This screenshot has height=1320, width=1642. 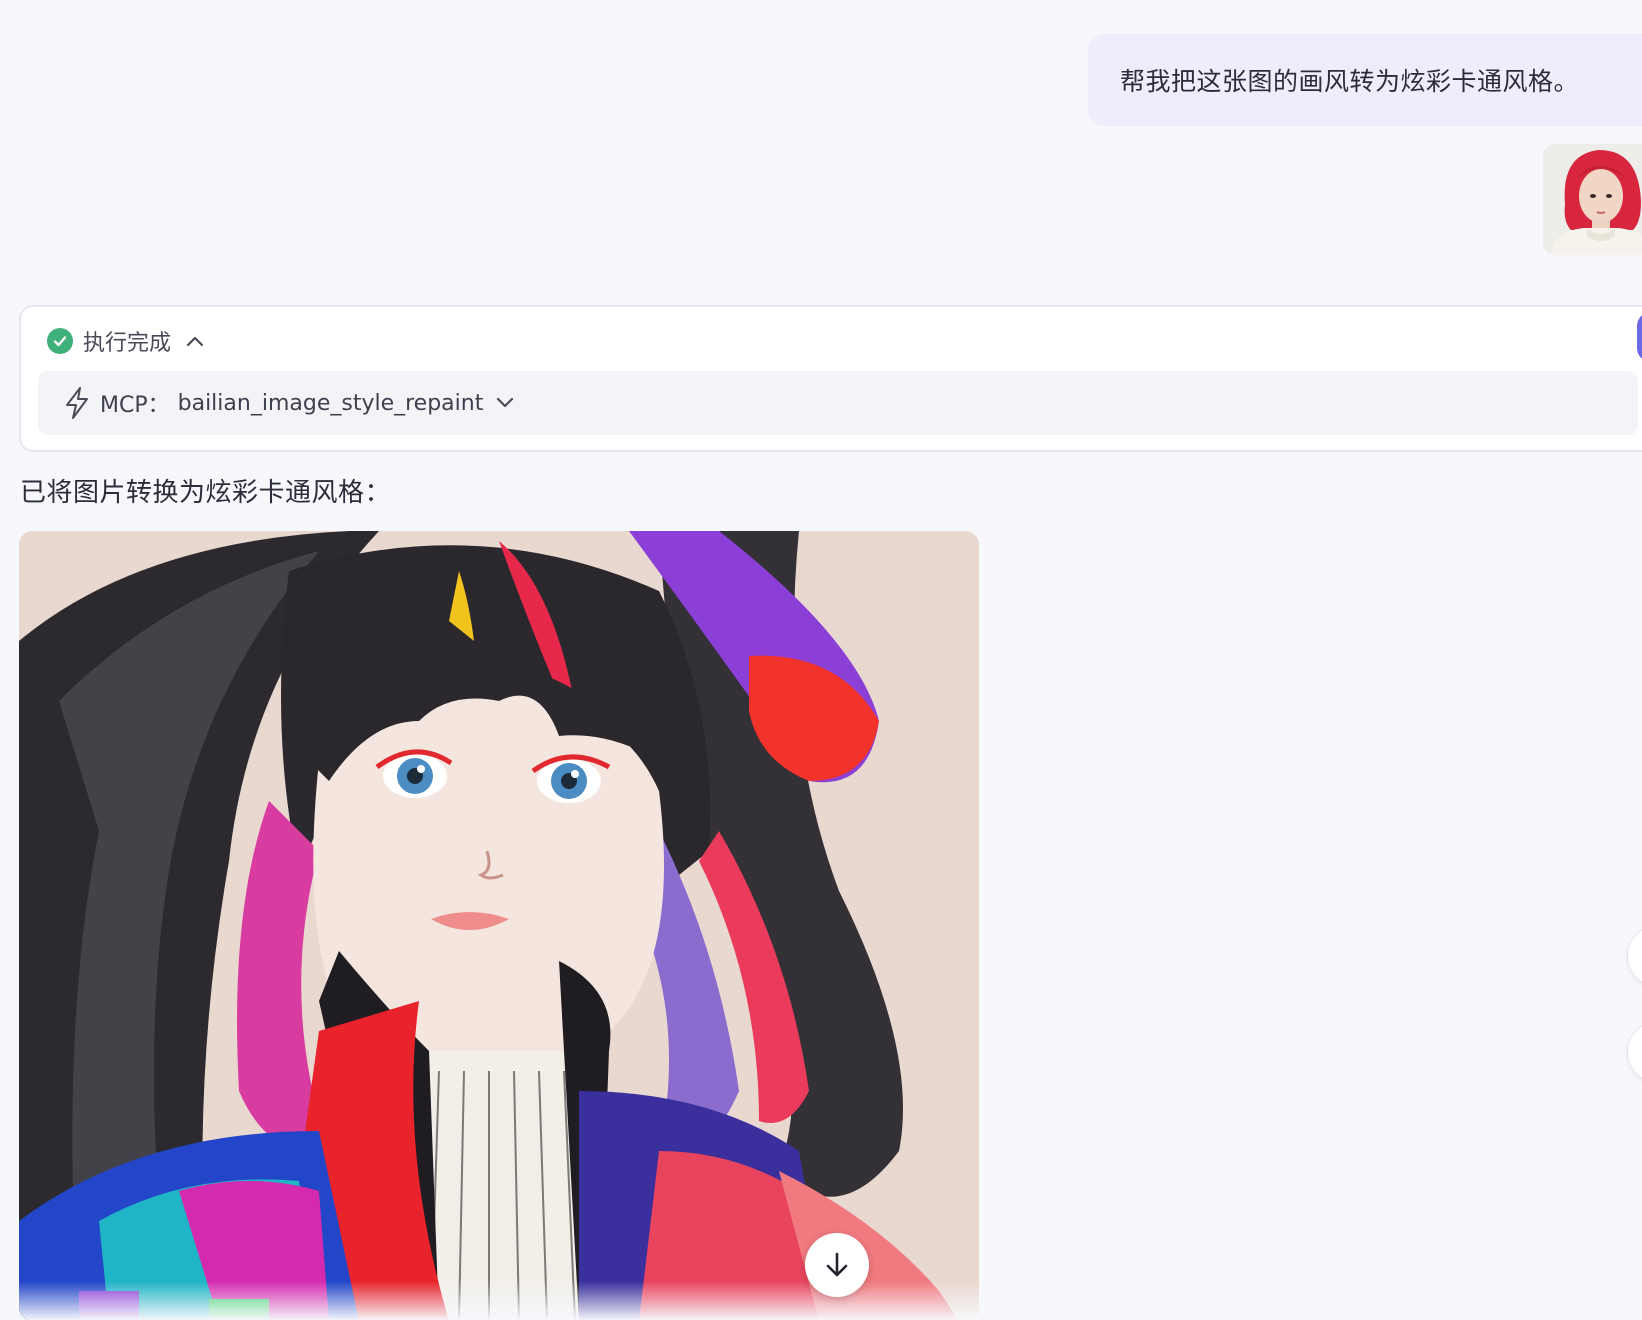 I want to click on mcp-prefix: MCP：, so click(x=135, y=405).